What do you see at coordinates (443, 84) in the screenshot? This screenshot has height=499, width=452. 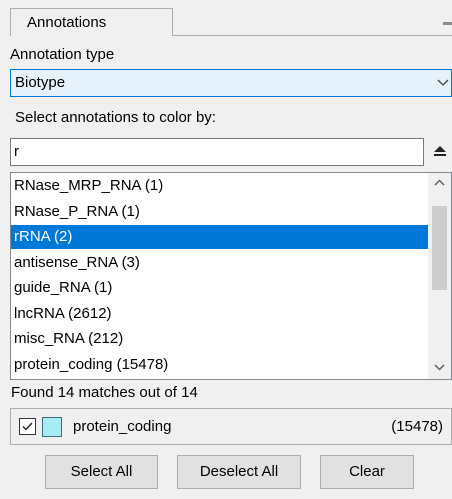 I see `chevron-down-icon` at bounding box center [443, 84].